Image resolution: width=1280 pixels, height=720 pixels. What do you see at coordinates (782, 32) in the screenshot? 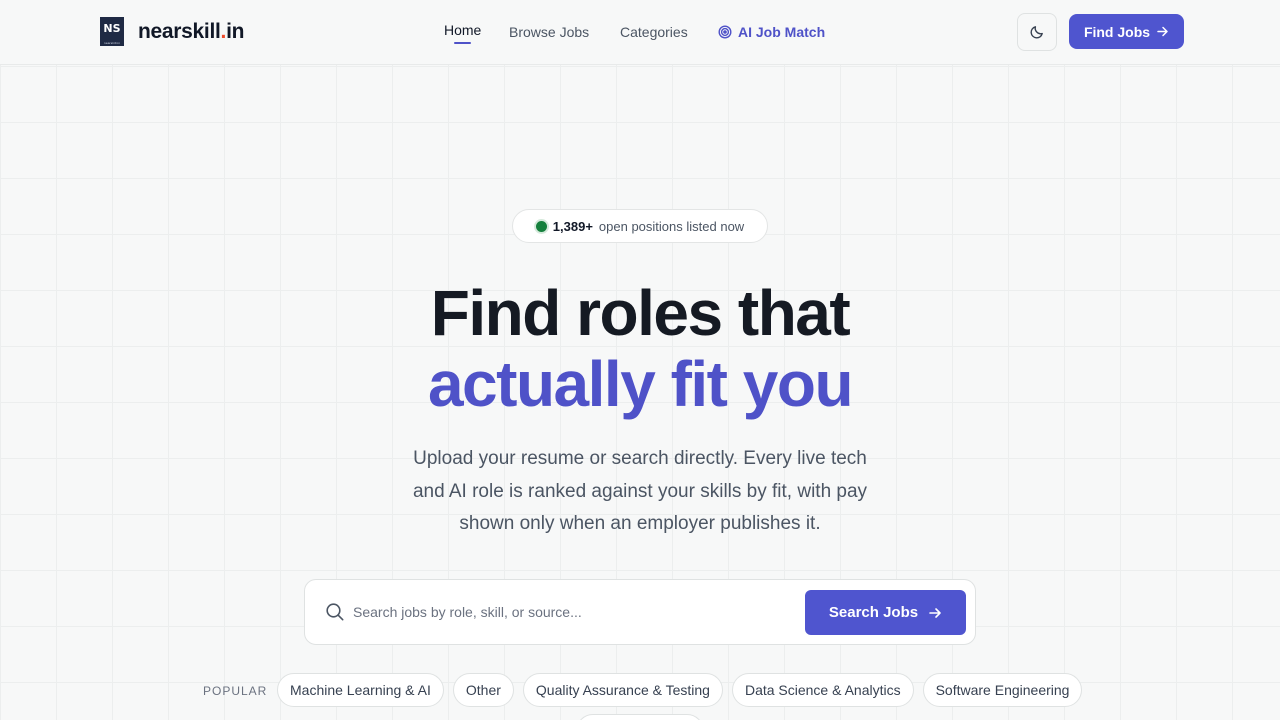
I see `nav-ai-job-match-label: AI Job Match` at bounding box center [782, 32].